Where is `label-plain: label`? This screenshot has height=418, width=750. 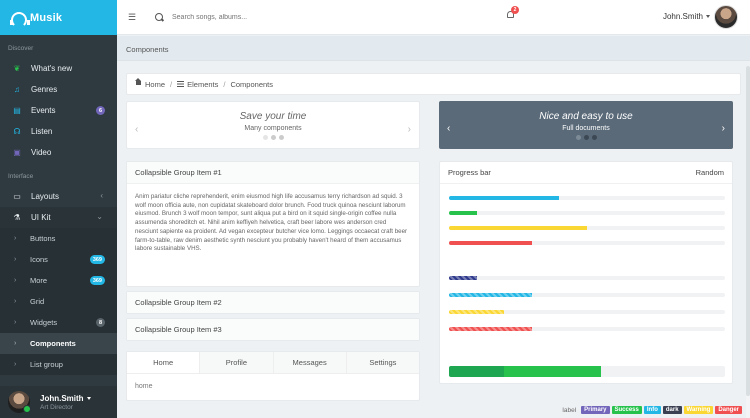
label-plain: label is located at coordinates (569, 410).